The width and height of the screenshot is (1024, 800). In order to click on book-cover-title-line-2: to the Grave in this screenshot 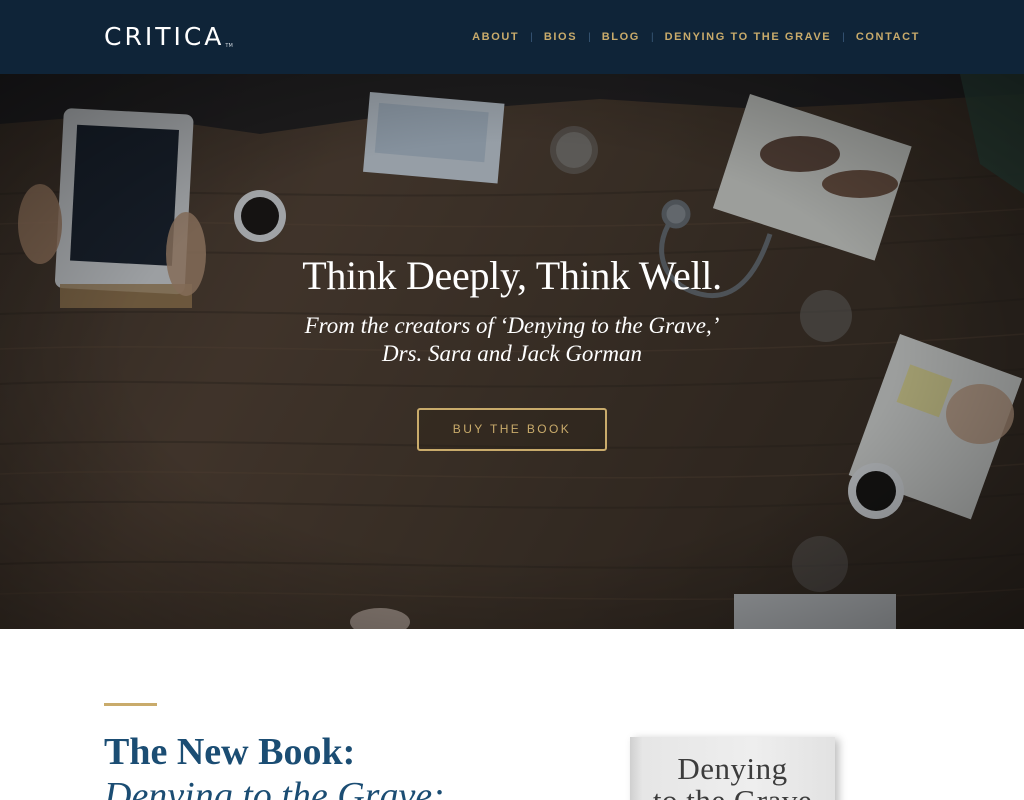, I will do `click(732, 791)`.